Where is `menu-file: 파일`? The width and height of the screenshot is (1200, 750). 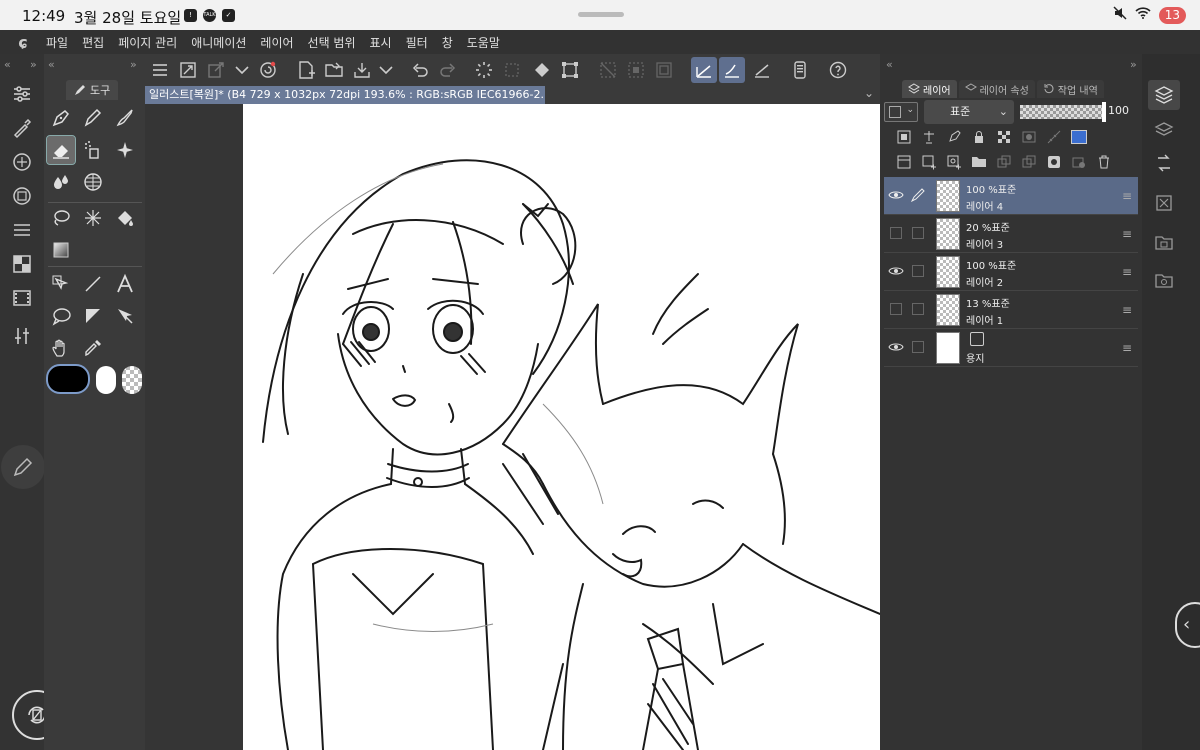 menu-file: 파일 is located at coordinates (57, 42).